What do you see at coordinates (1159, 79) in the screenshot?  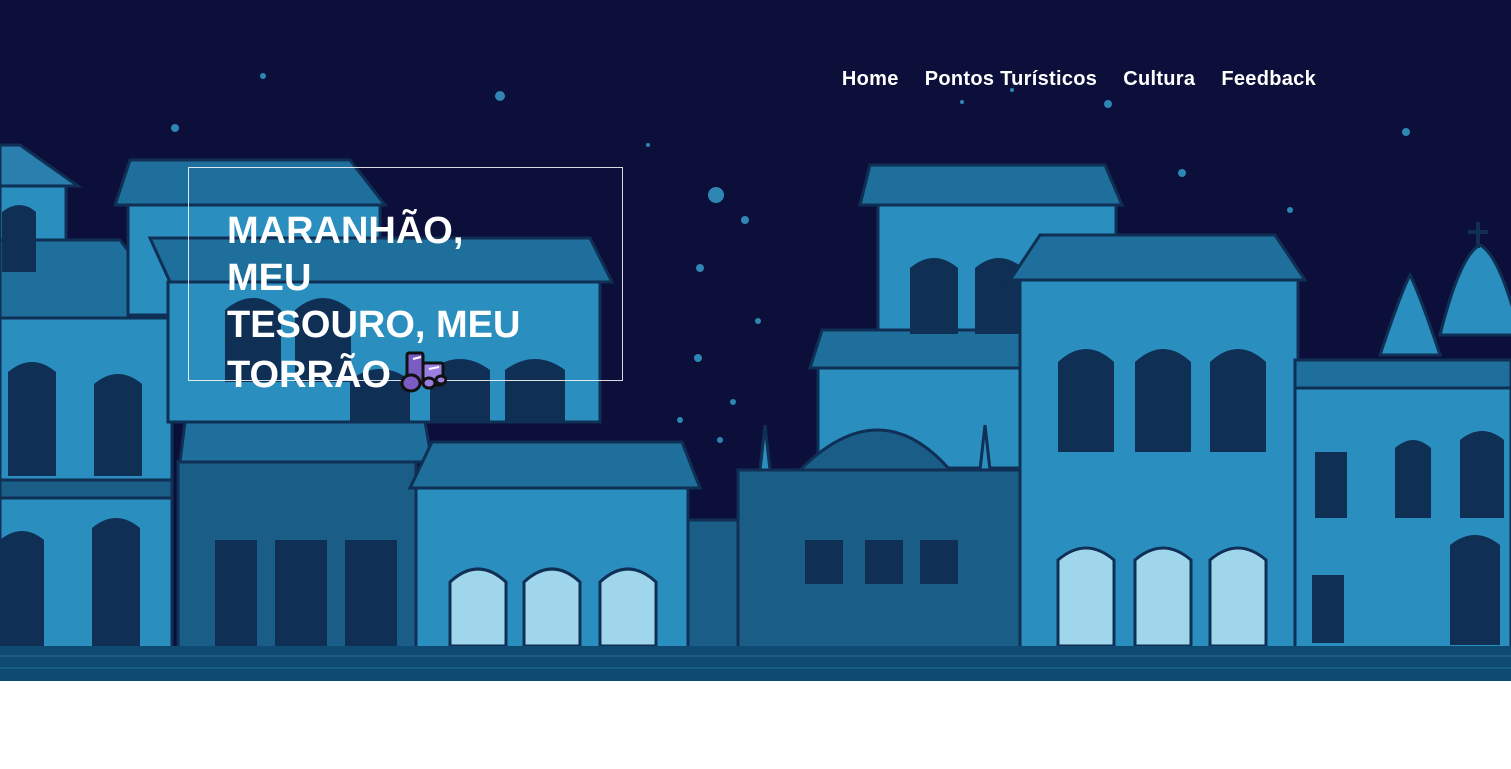 I see `nav-cultura-link: Cultura` at bounding box center [1159, 79].